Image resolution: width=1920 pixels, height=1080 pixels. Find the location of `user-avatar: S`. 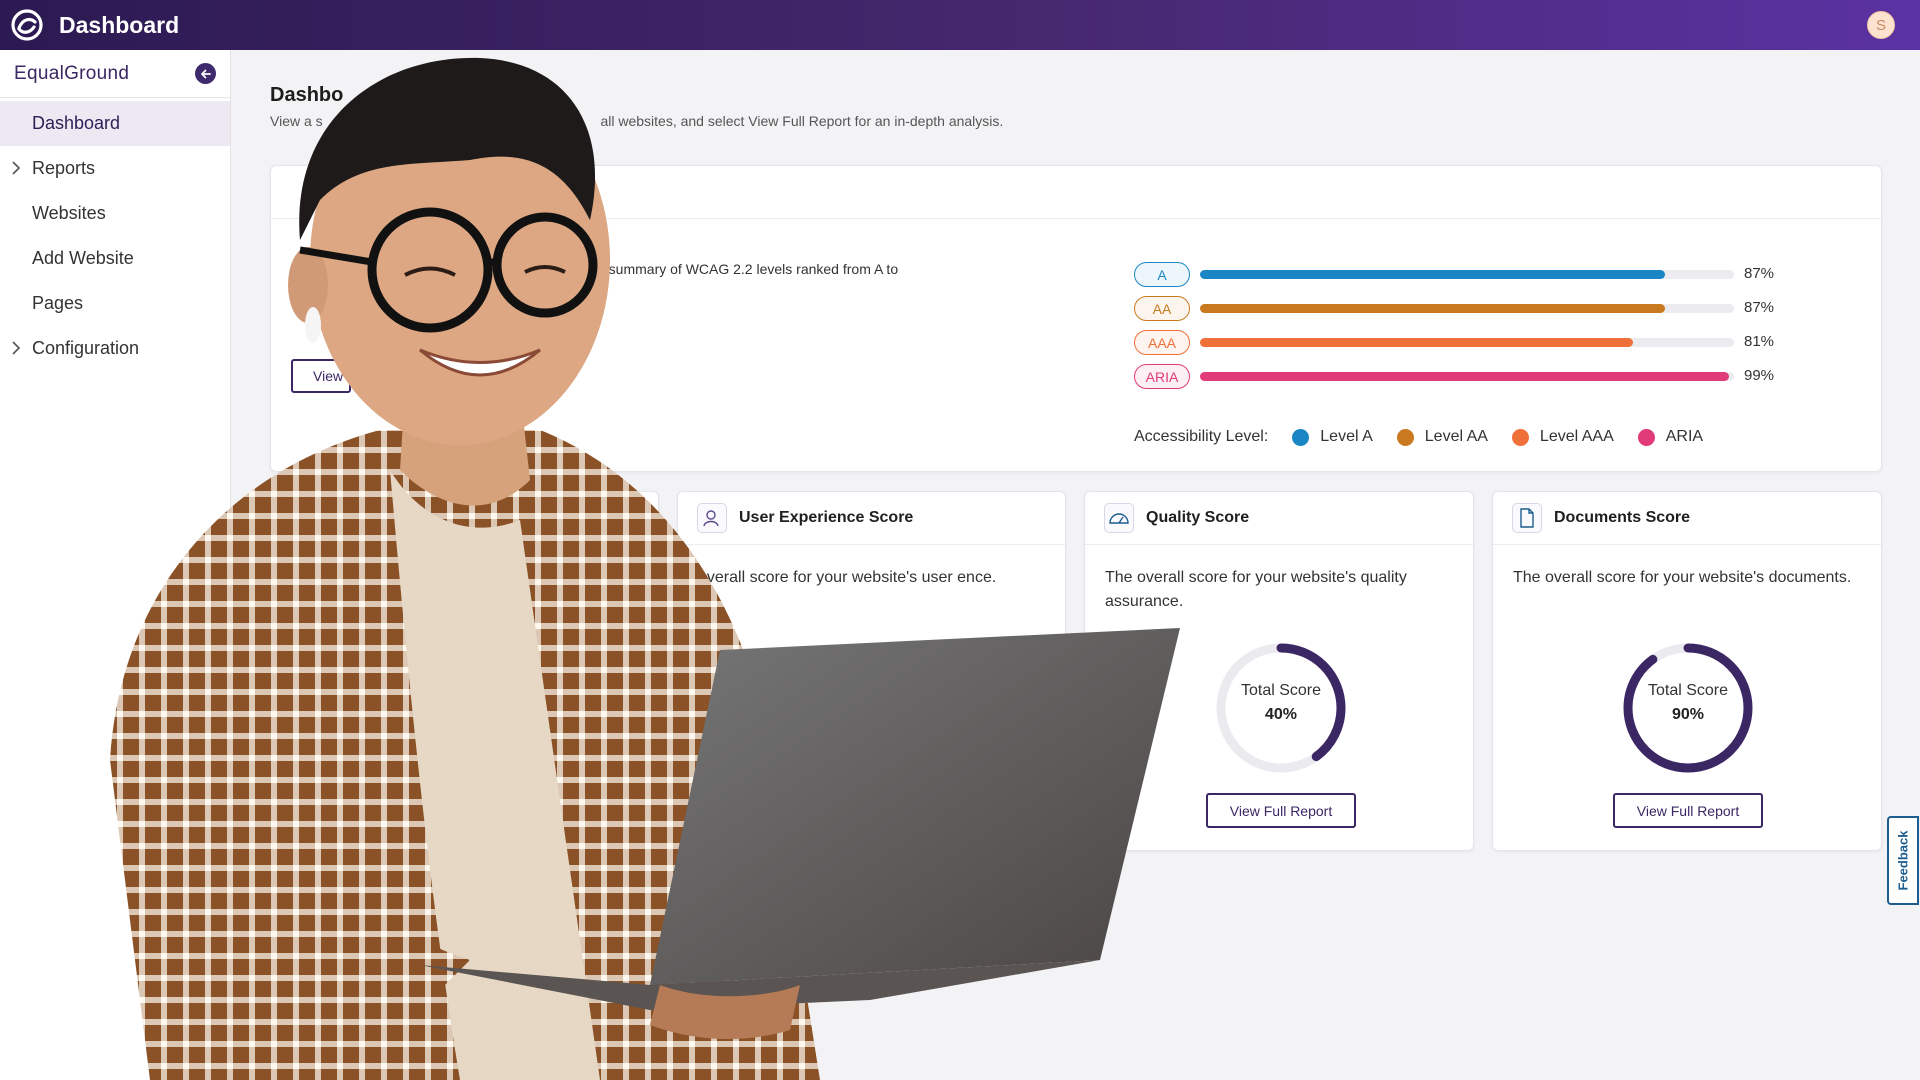

user-avatar: S is located at coordinates (1881, 25).